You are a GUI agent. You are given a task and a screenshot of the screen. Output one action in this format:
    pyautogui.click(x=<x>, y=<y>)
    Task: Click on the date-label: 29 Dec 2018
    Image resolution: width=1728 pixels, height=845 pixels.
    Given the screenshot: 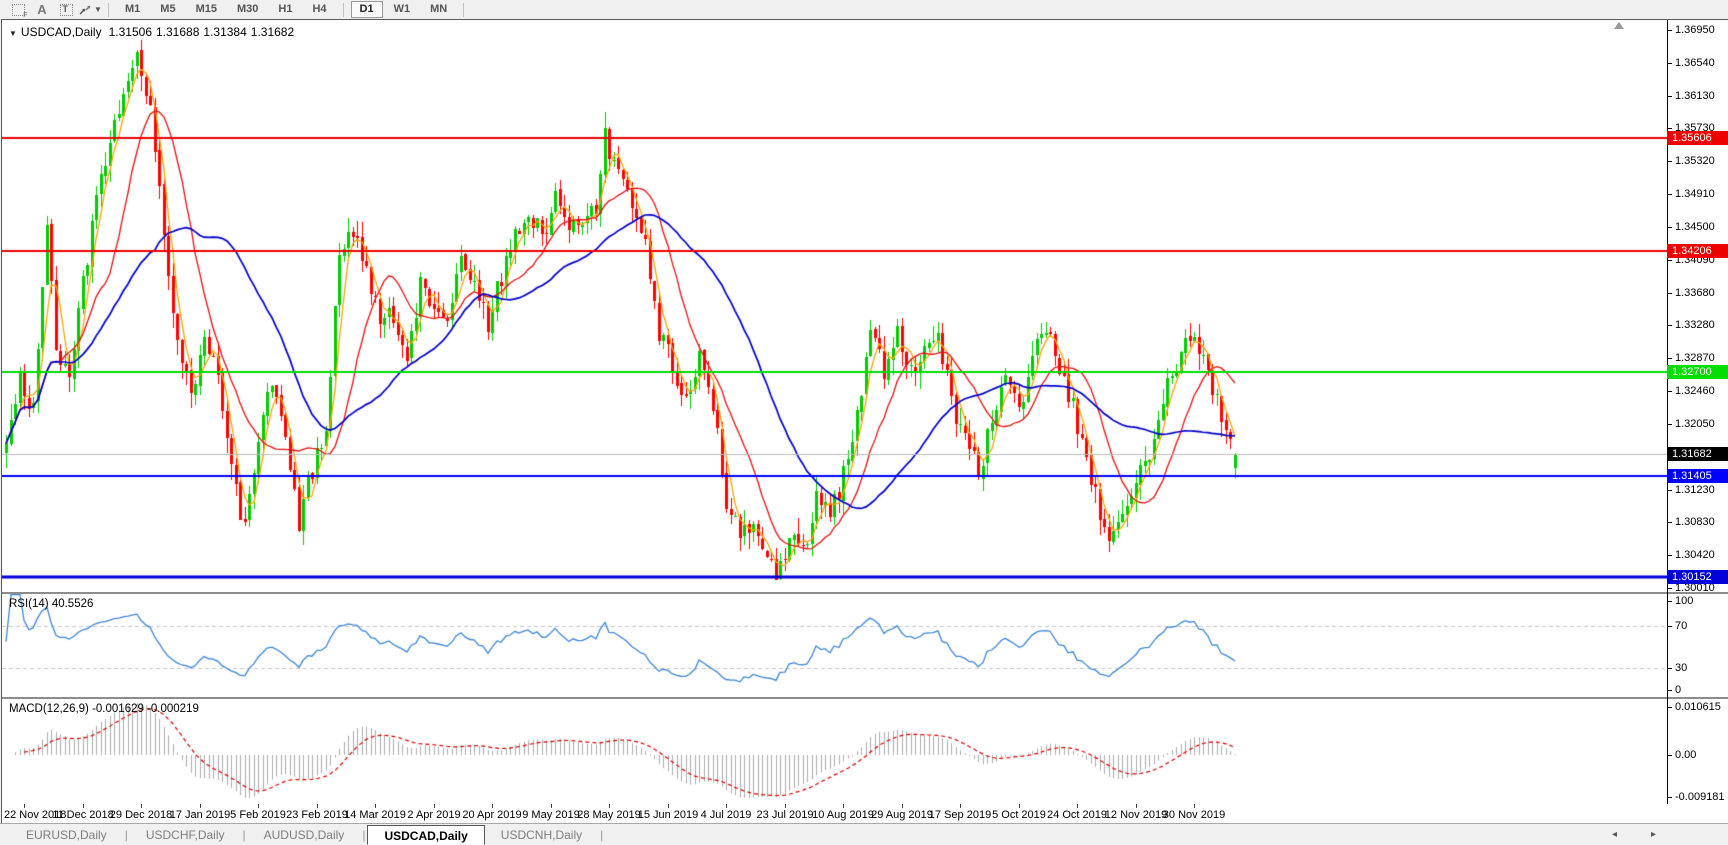 What is the action you would take?
    pyautogui.click(x=141, y=815)
    